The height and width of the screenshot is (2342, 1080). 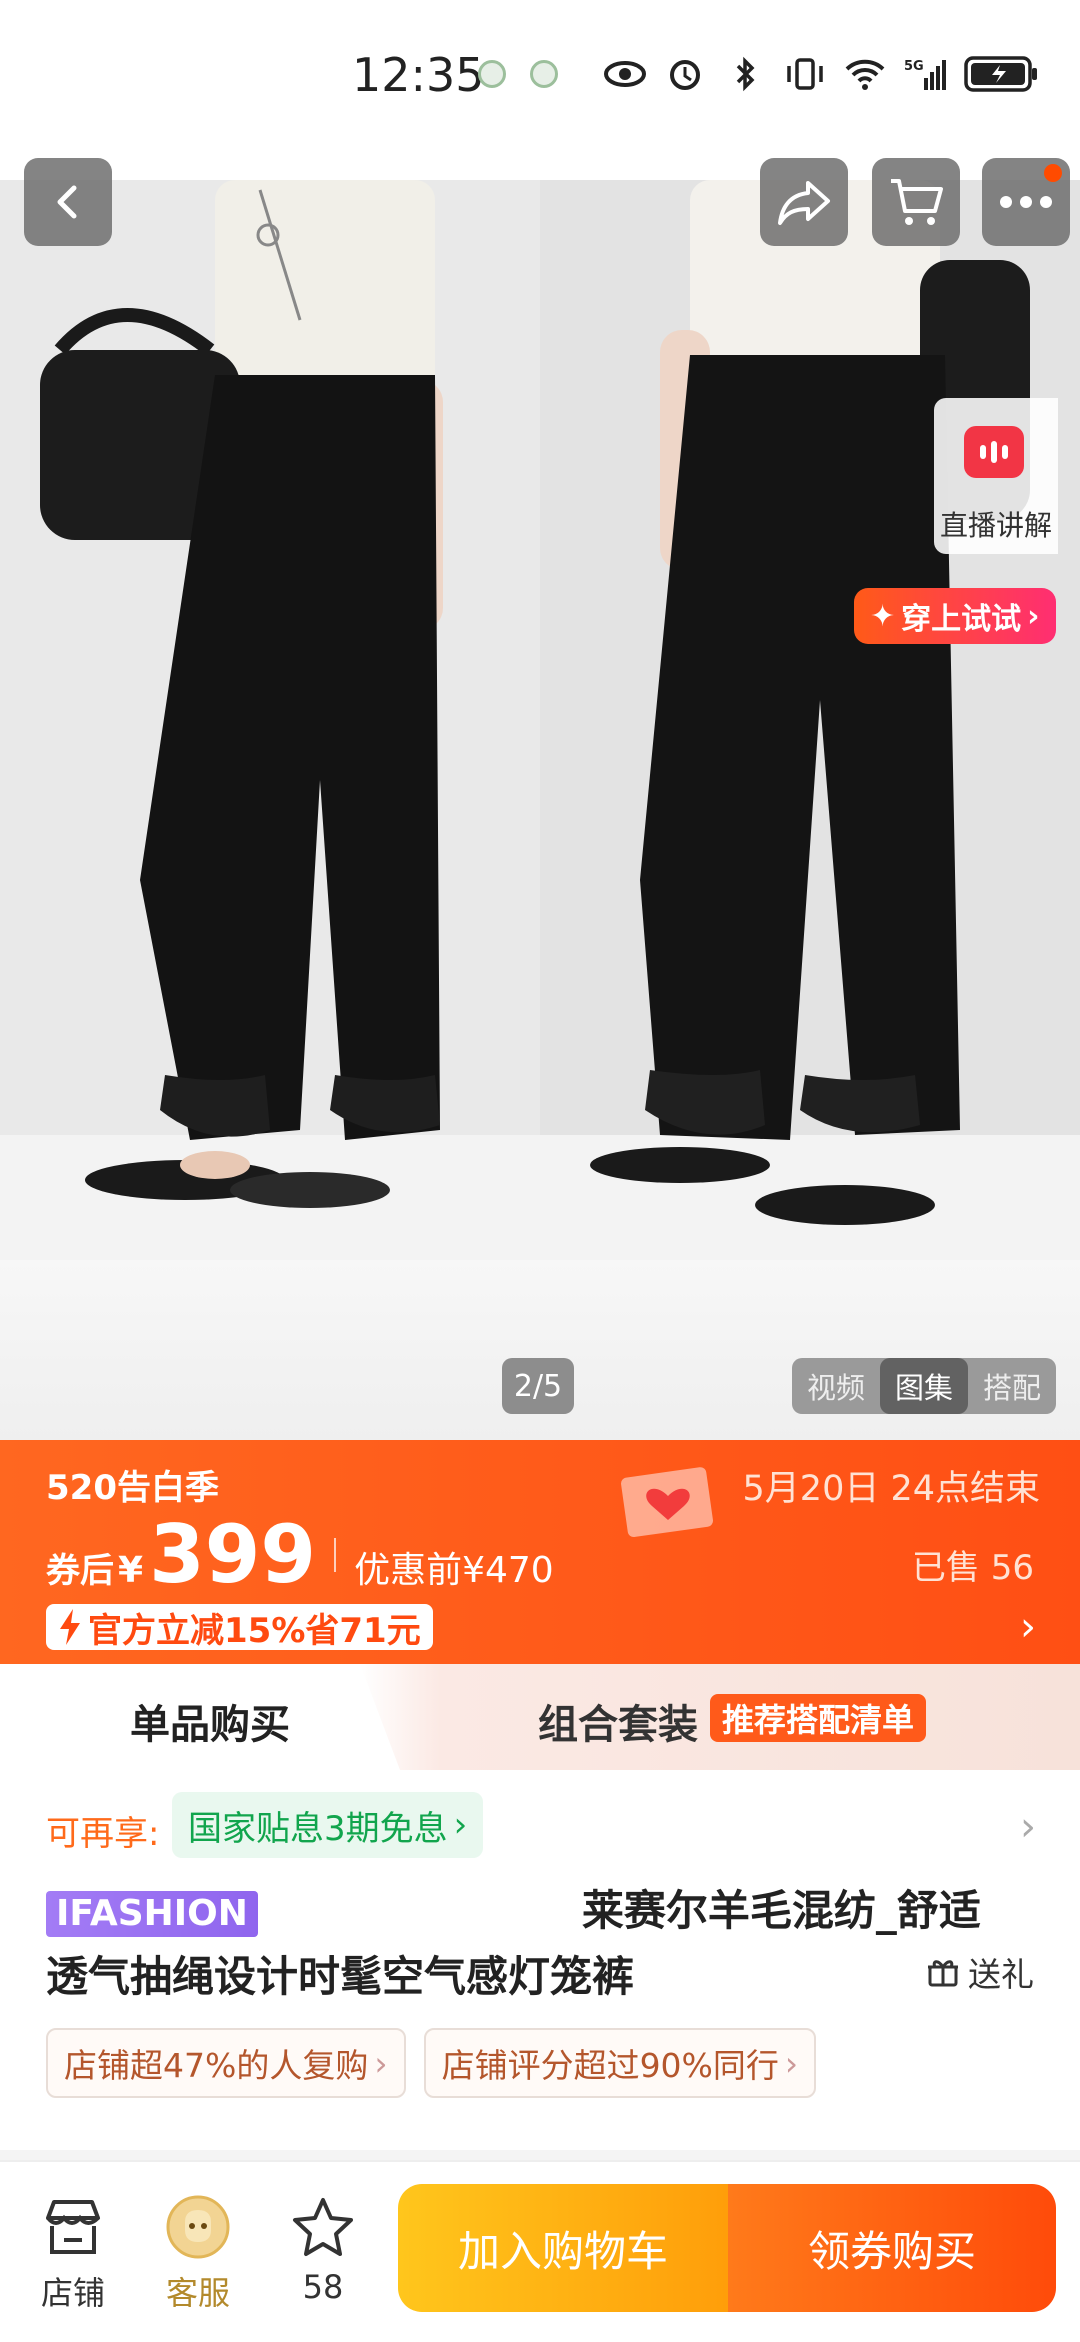 What do you see at coordinates (233, 1554) in the screenshot?
I see `current-price: 399` at bounding box center [233, 1554].